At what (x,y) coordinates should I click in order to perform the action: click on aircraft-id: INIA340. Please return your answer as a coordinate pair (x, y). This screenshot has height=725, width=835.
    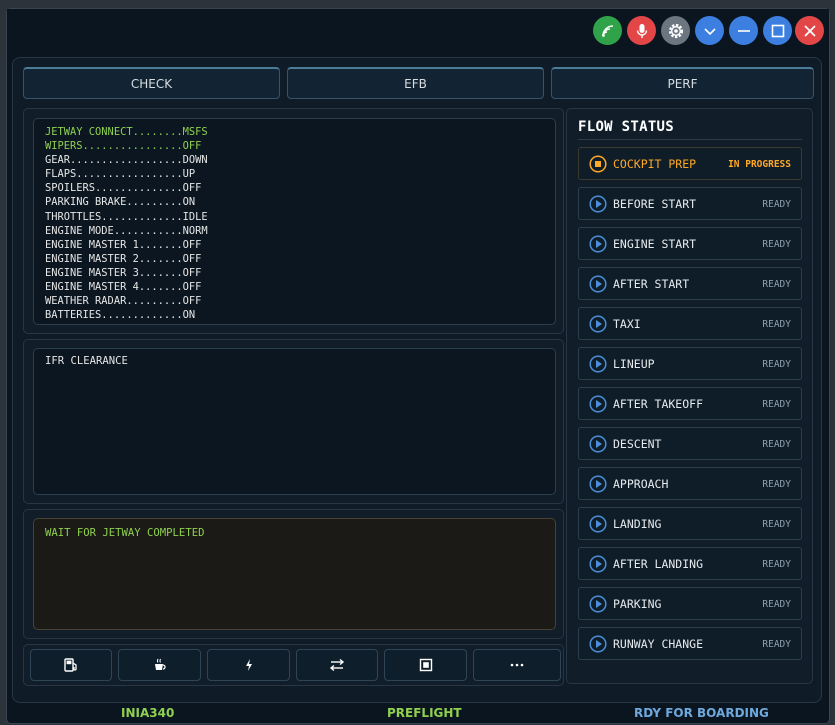
    Looking at the image, I should click on (148, 713).